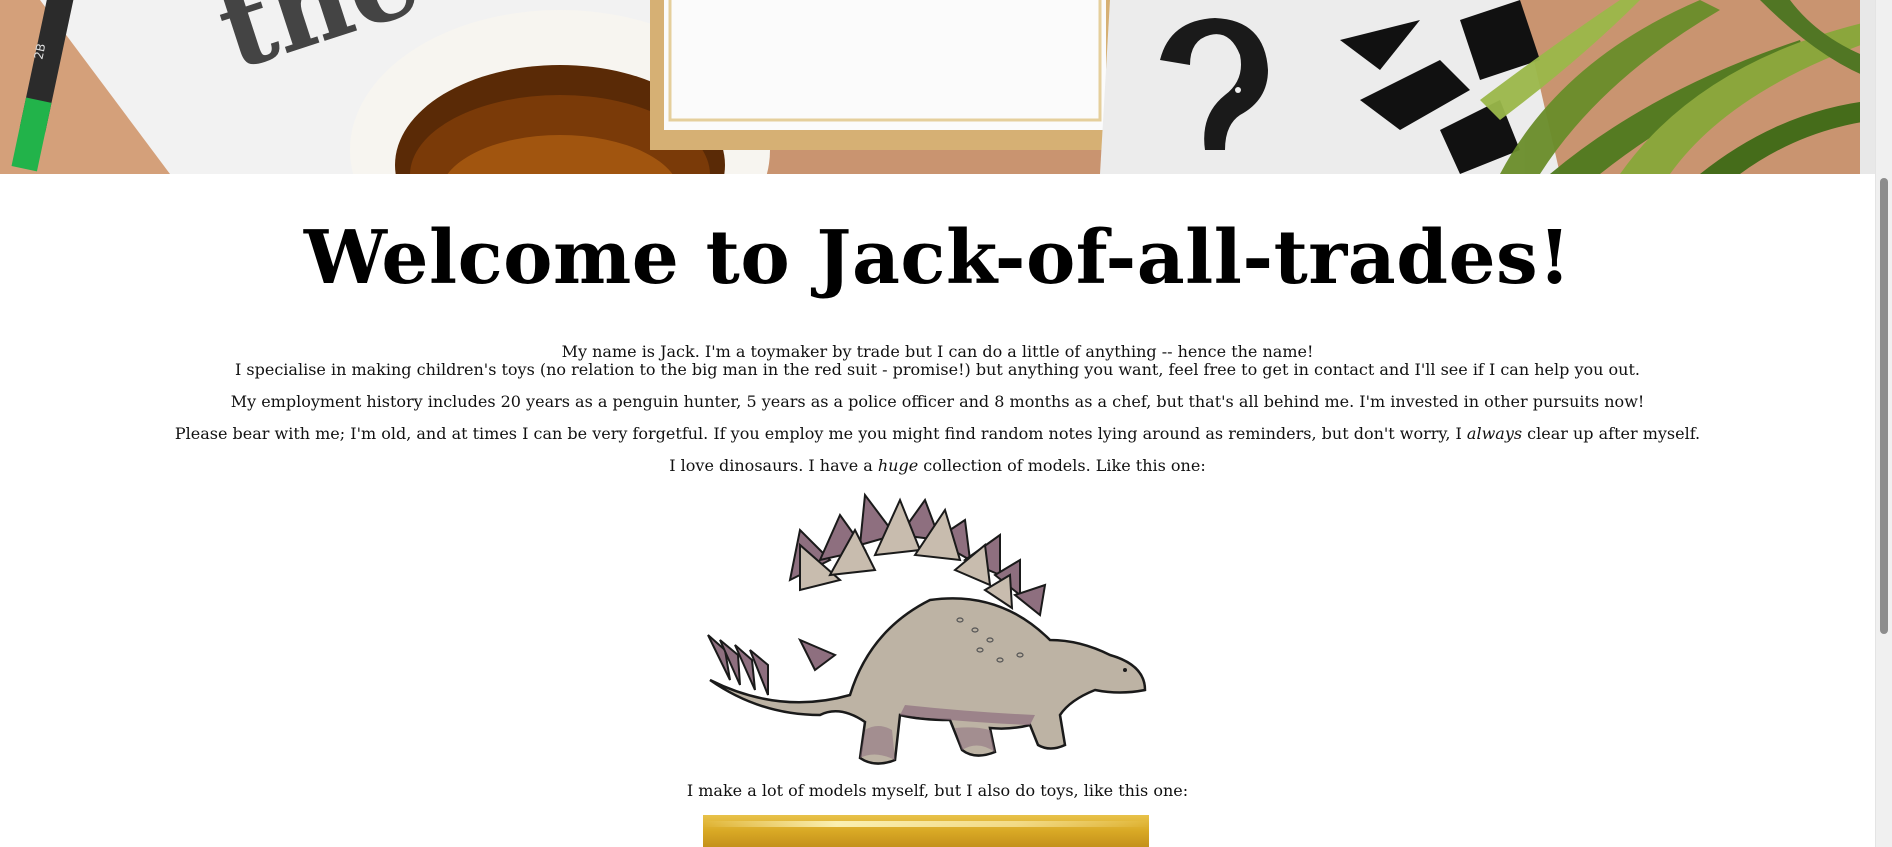 This screenshot has width=1892, height=847. Describe the element at coordinates (926, 824) in the screenshot. I see `toy-image-highlight` at that location.